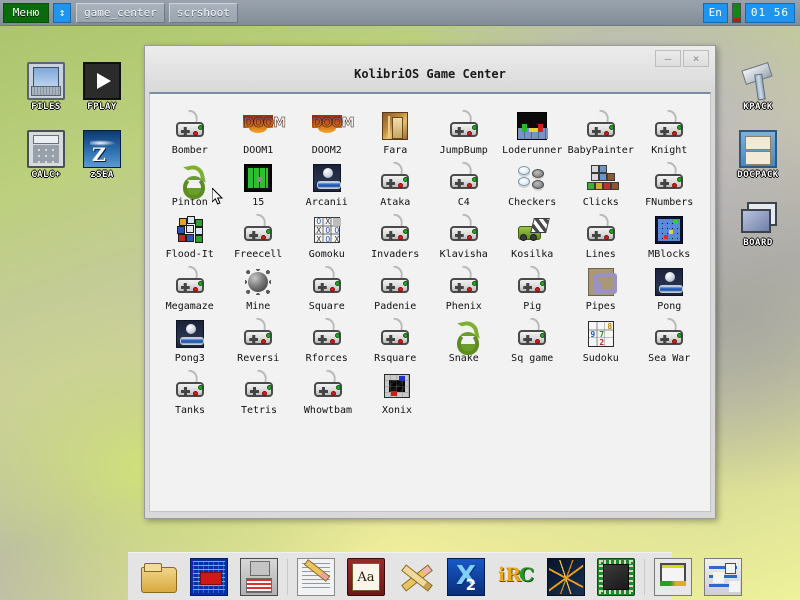 This screenshot has height=600, width=800. I want to click on document-pencil-icon, so click(316, 576).